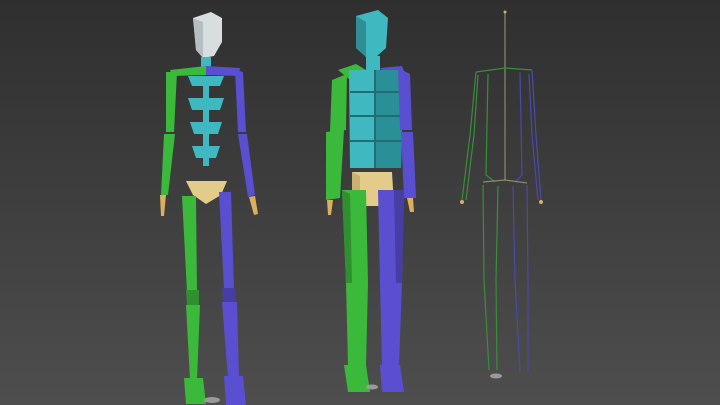  What do you see at coordinates (229, 295) in the screenshot?
I see `skeleton-knee-left` at bounding box center [229, 295].